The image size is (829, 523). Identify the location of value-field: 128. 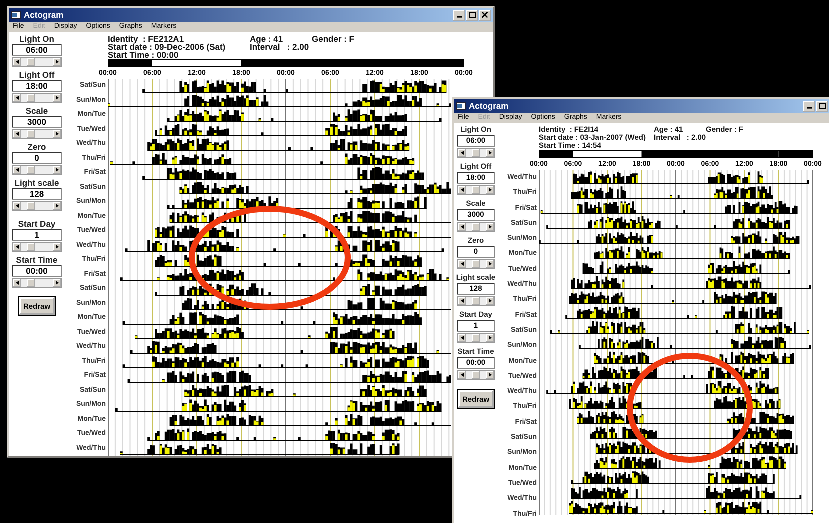
(37, 194).